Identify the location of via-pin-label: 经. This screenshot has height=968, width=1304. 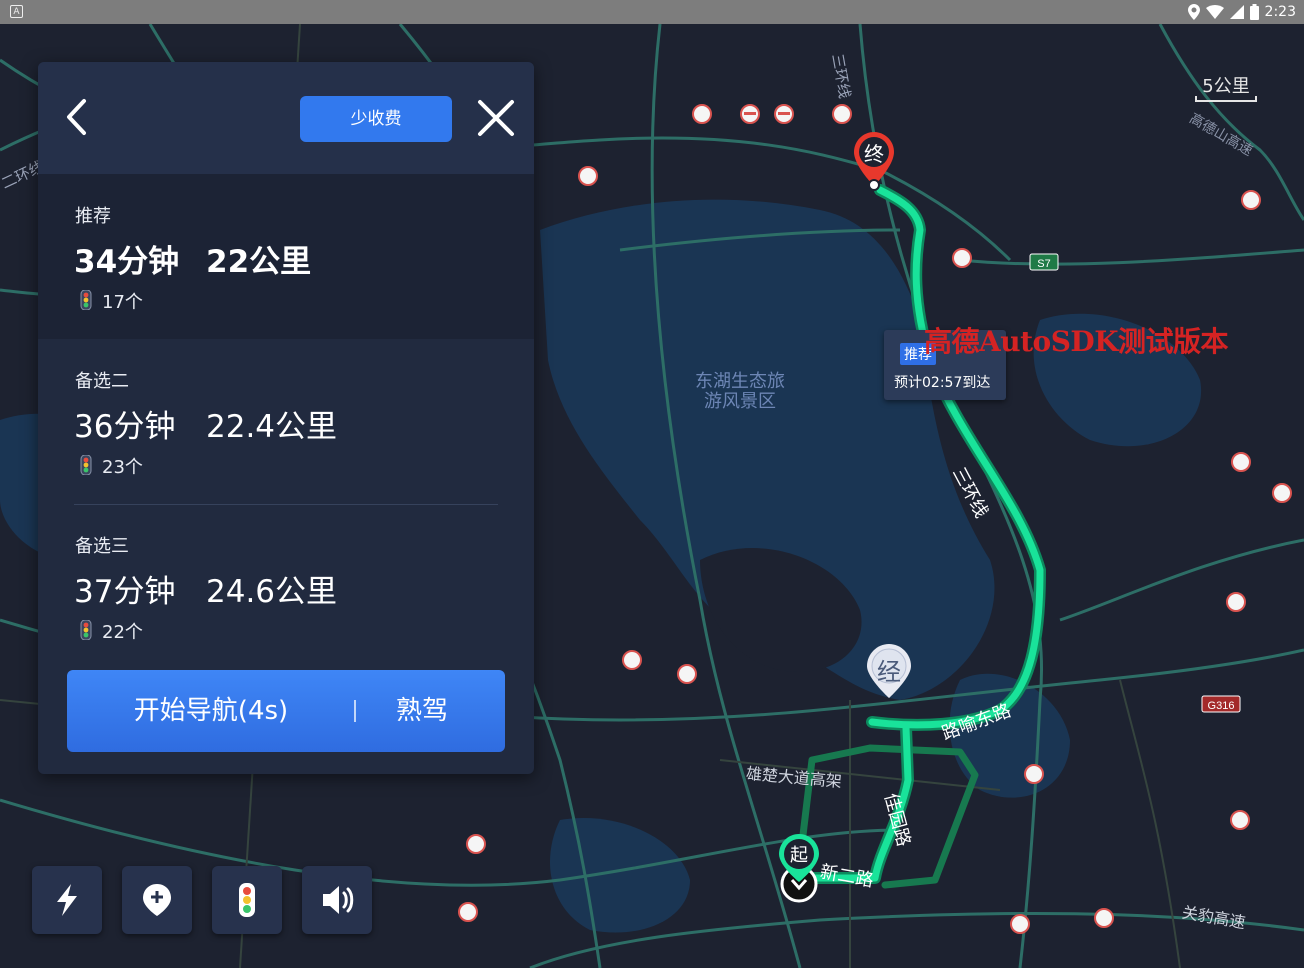
(889, 672).